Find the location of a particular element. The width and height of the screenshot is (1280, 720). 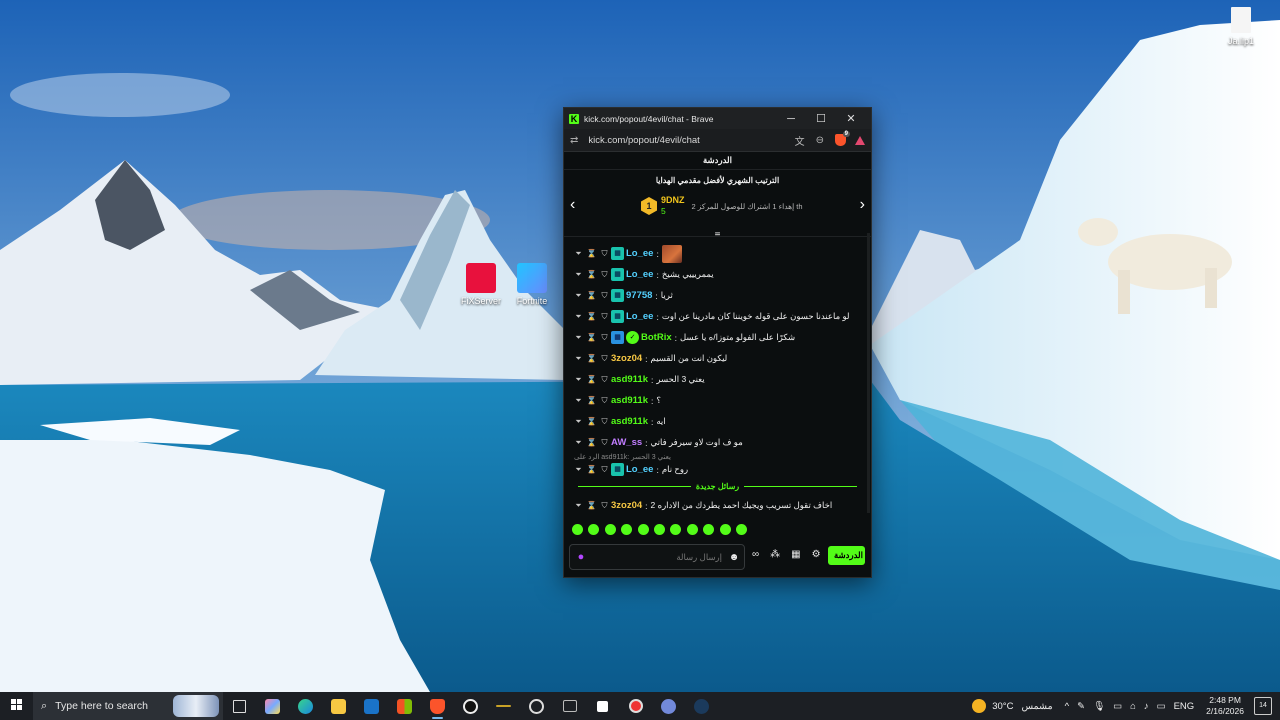

poll-icon: ∞ is located at coordinates (755, 554).